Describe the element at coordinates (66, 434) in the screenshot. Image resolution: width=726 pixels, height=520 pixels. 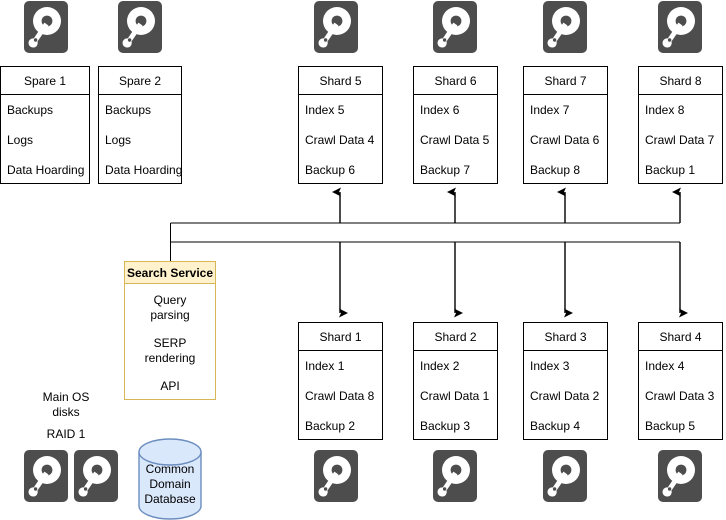
I see `raid-label: RAID 1` at that location.